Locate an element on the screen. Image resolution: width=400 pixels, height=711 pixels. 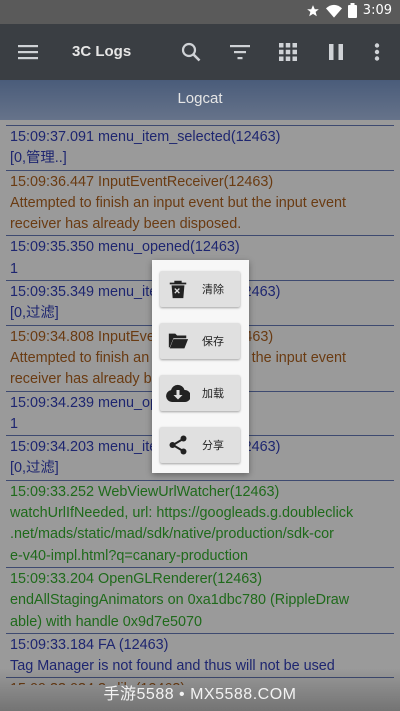
tab-bar: Logcat is located at coordinates (200, 100).